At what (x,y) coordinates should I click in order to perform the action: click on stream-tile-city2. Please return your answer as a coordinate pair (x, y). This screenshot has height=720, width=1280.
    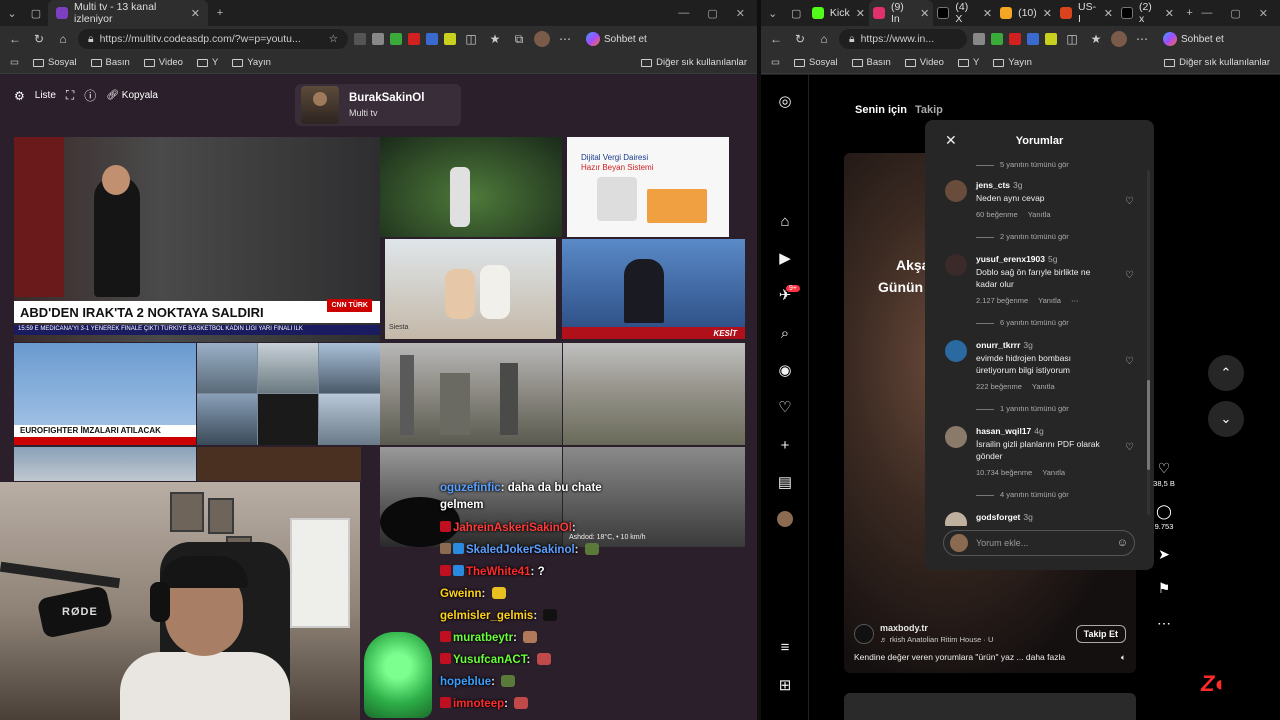
    Looking at the image, I should click on (654, 394).